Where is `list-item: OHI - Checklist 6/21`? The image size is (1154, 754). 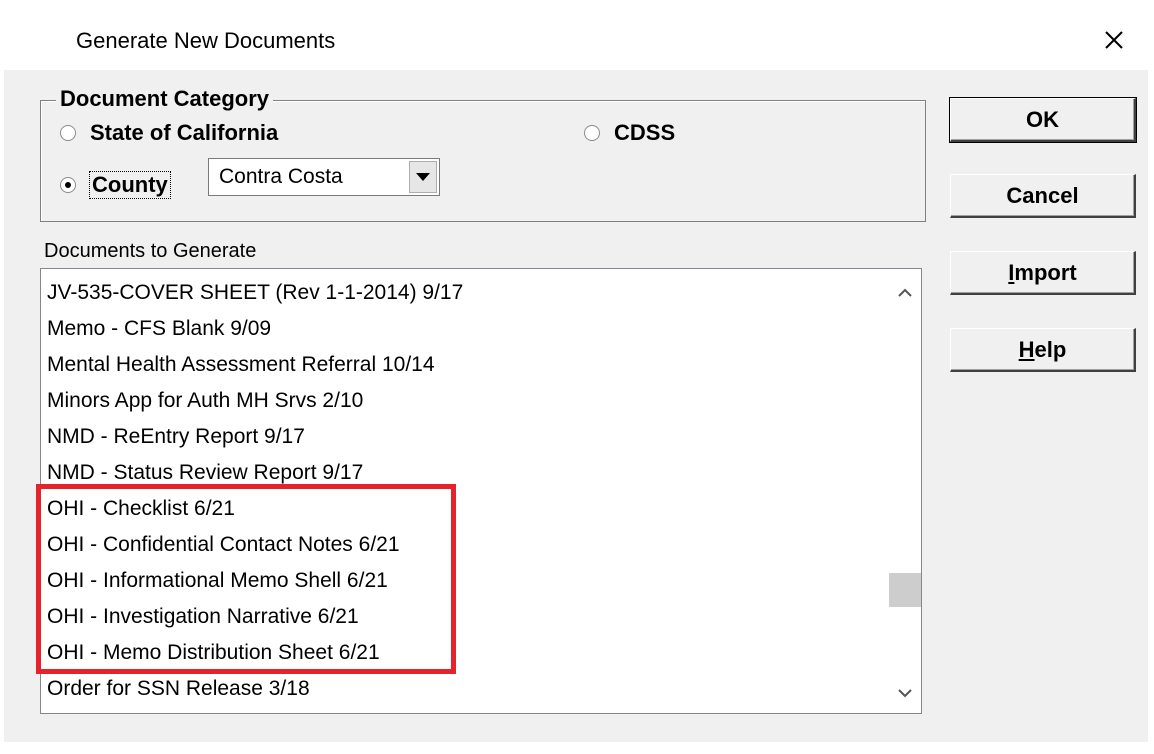 list-item: OHI - Checklist 6/21 is located at coordinates (141, 509).